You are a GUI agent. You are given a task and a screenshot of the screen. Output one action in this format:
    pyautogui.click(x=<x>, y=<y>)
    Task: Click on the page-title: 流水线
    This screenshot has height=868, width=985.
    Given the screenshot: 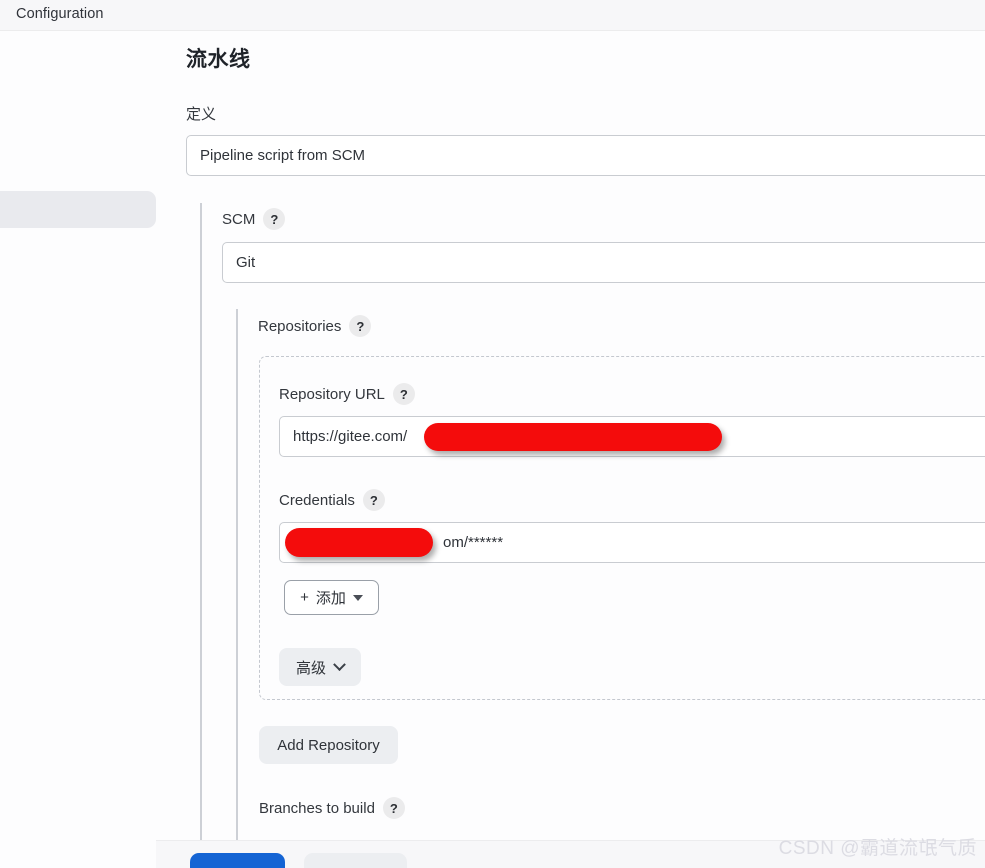 What is the action you would take?
    pyautogui.click(x=218, y=59)
    